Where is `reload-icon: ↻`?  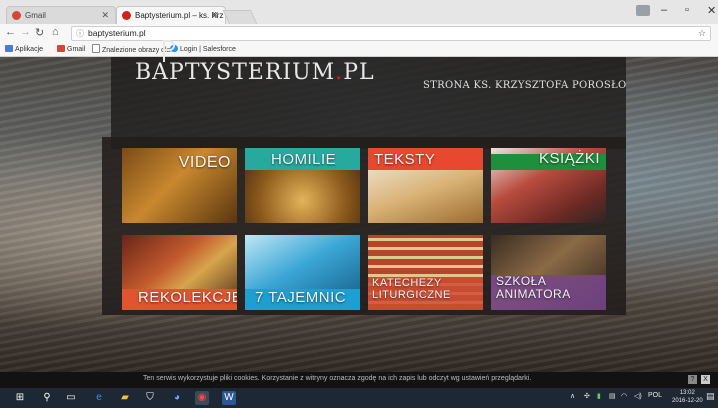
reload-icon: ↻ is located at coordinates (39, 32).